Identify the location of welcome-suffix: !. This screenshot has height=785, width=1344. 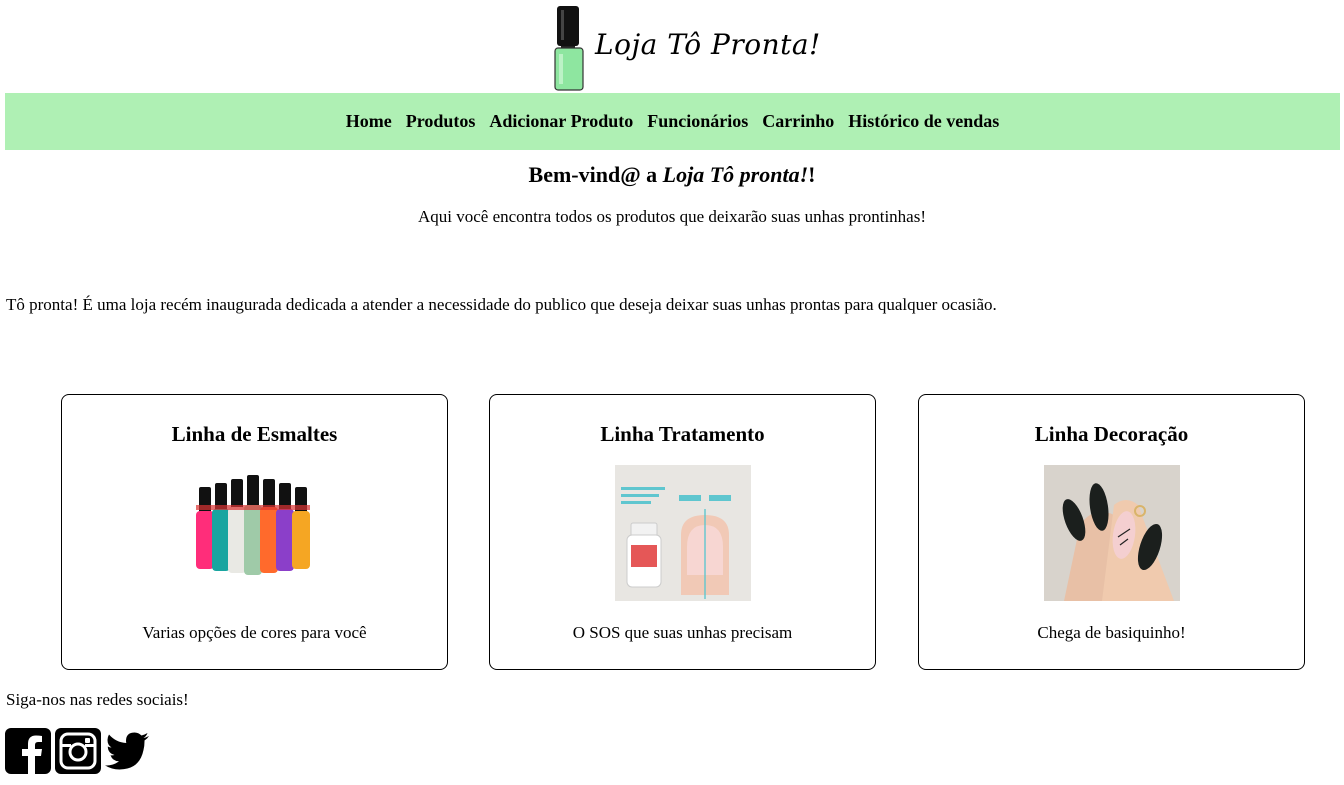
(812, 174).